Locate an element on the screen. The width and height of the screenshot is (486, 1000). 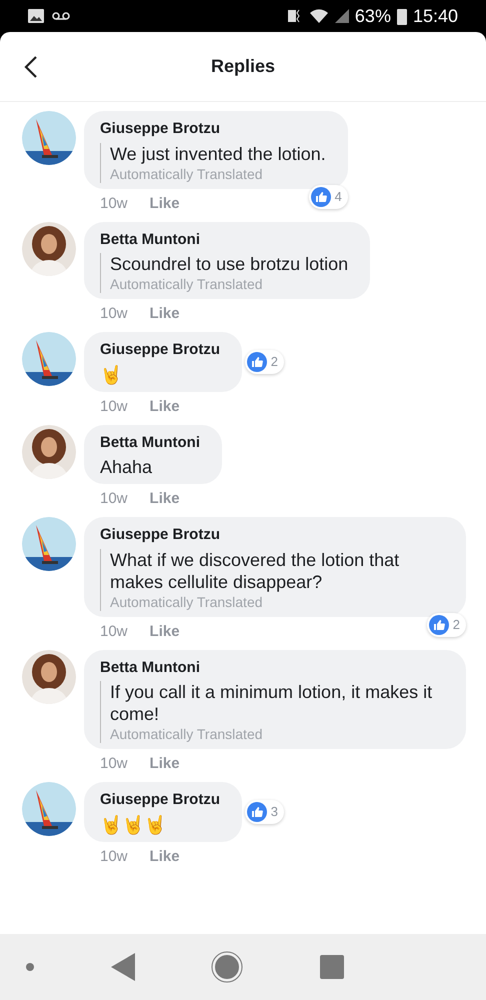
battery-level: 63% is located at coordinates (372, 16).